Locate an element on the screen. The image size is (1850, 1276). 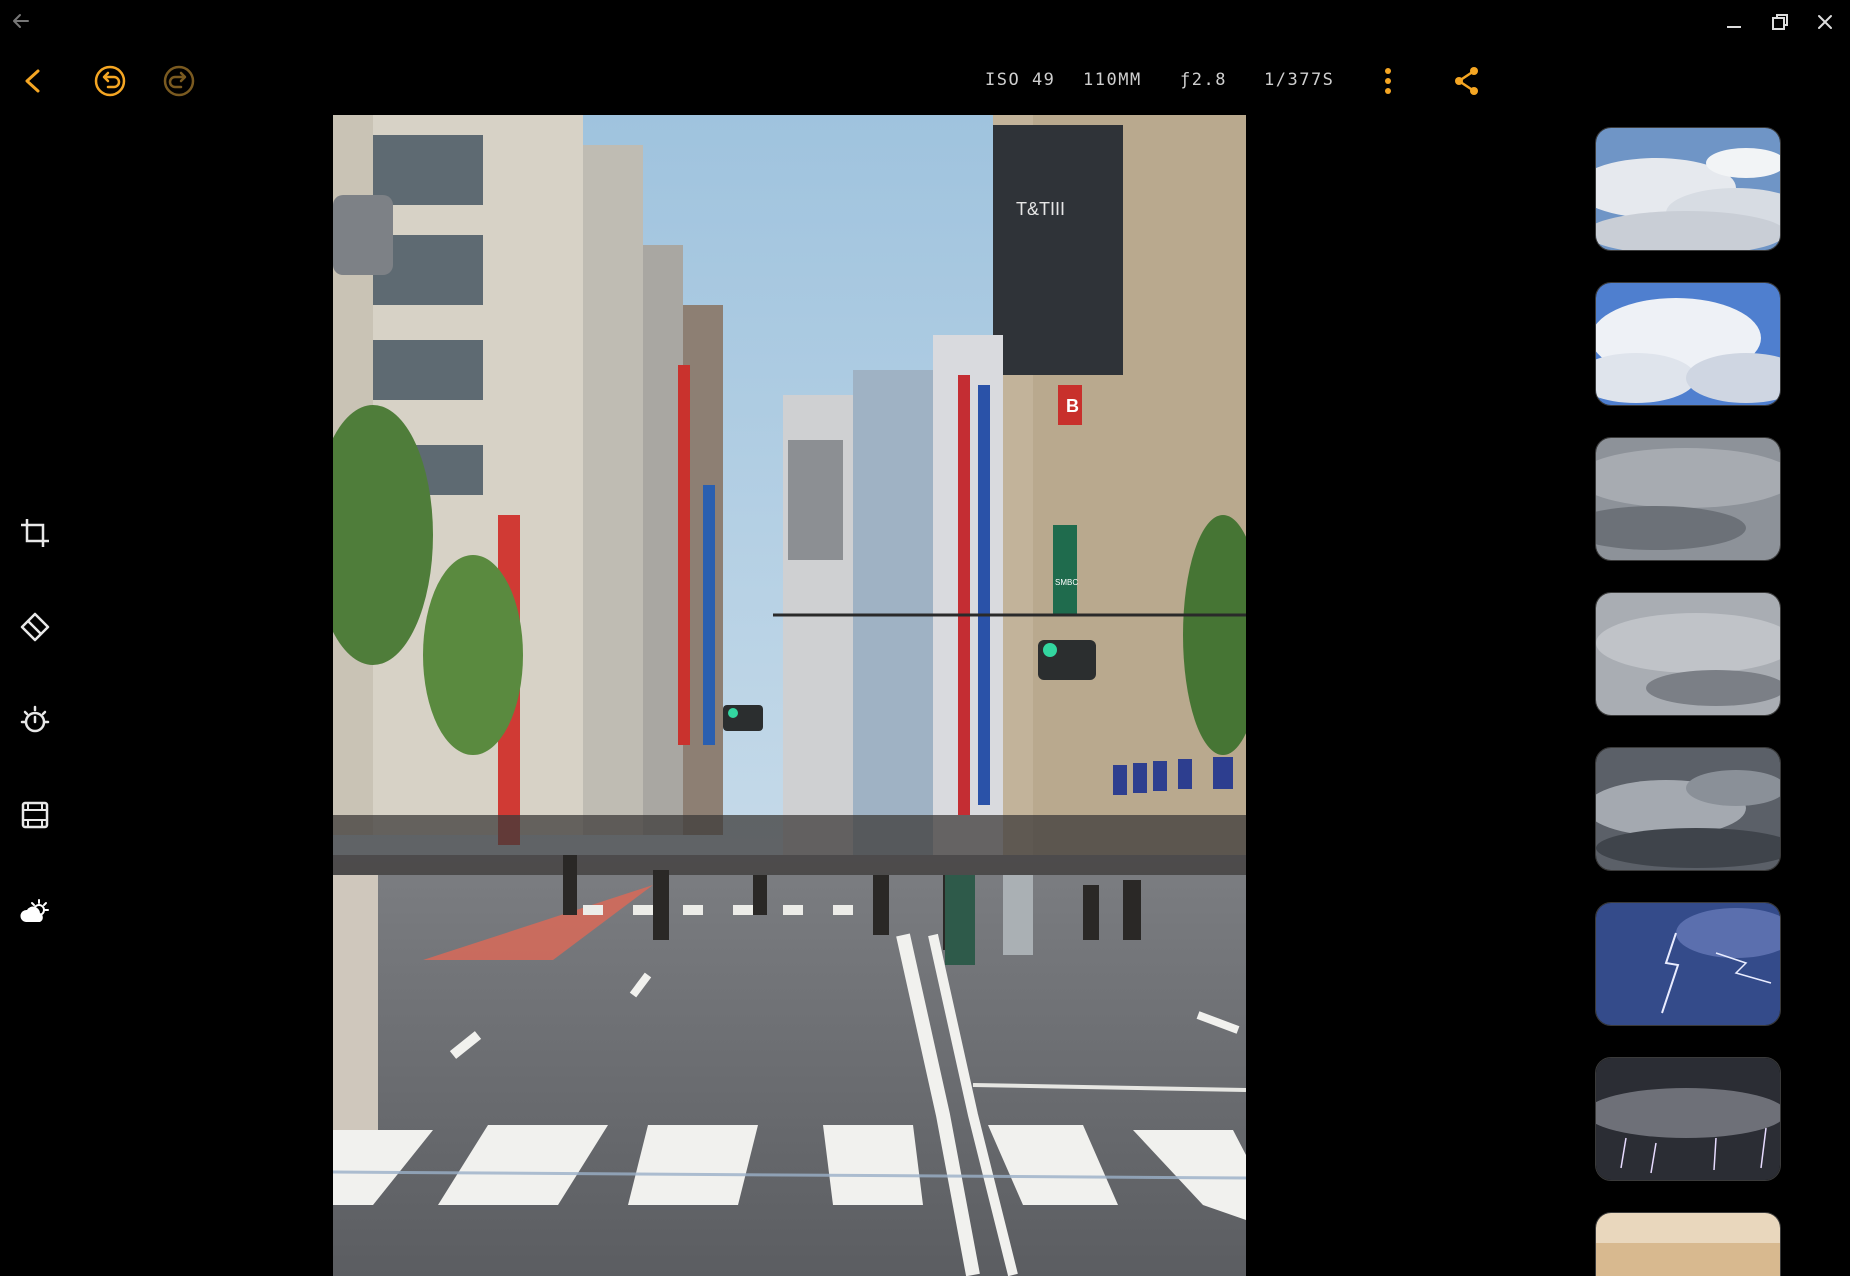
overcast-sky-image is located at coordinates (1688, 499).